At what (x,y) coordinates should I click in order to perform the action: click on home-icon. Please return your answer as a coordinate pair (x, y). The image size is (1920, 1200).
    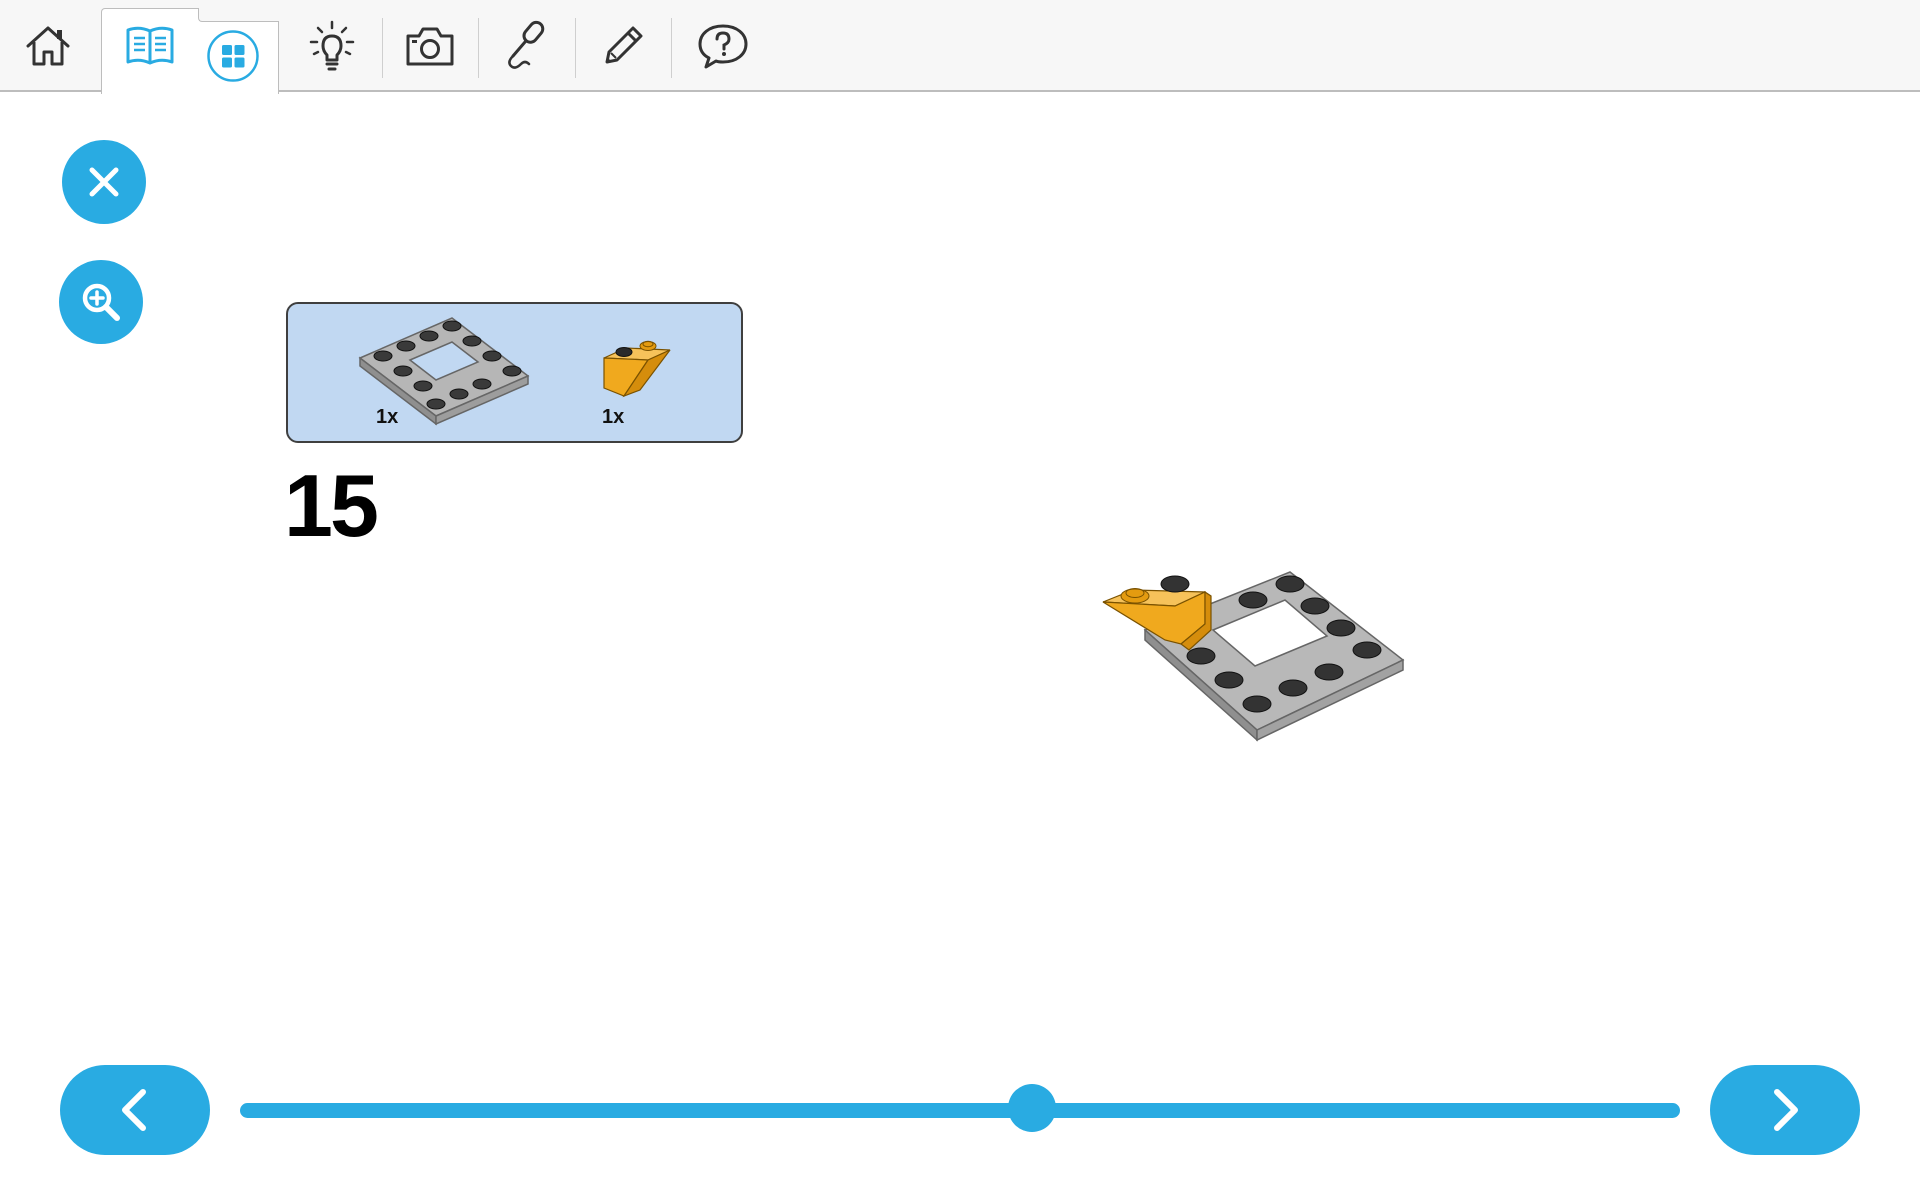
    Looking at the image, I should click on (48, 46).